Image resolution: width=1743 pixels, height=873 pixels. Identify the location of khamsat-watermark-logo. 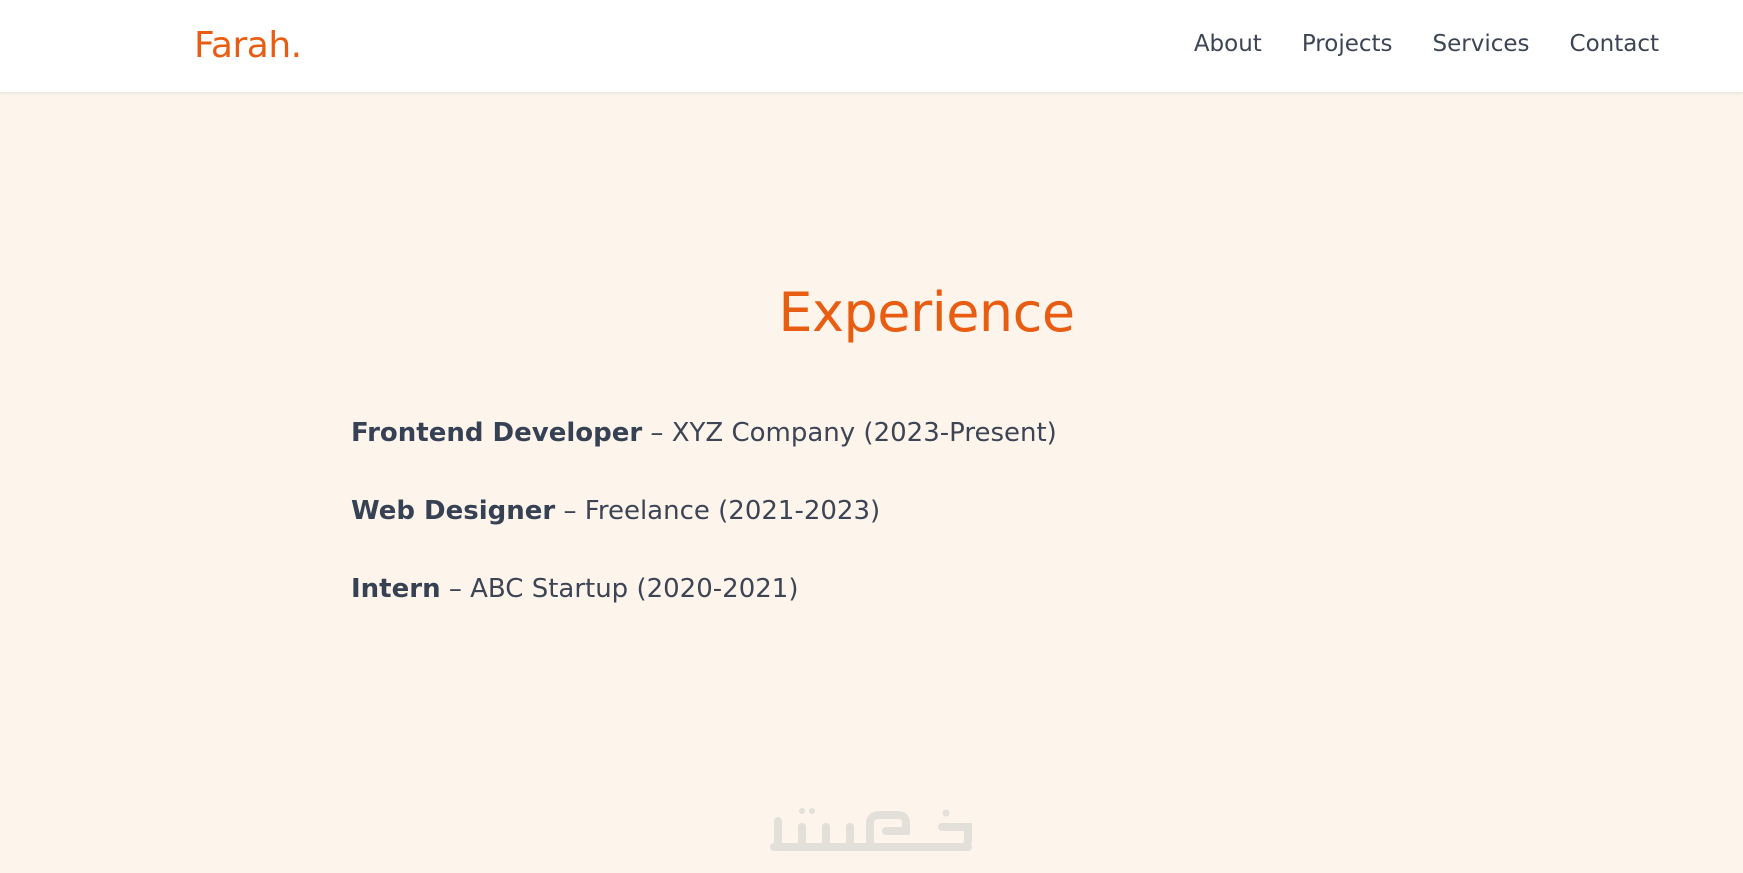
(871, 829).